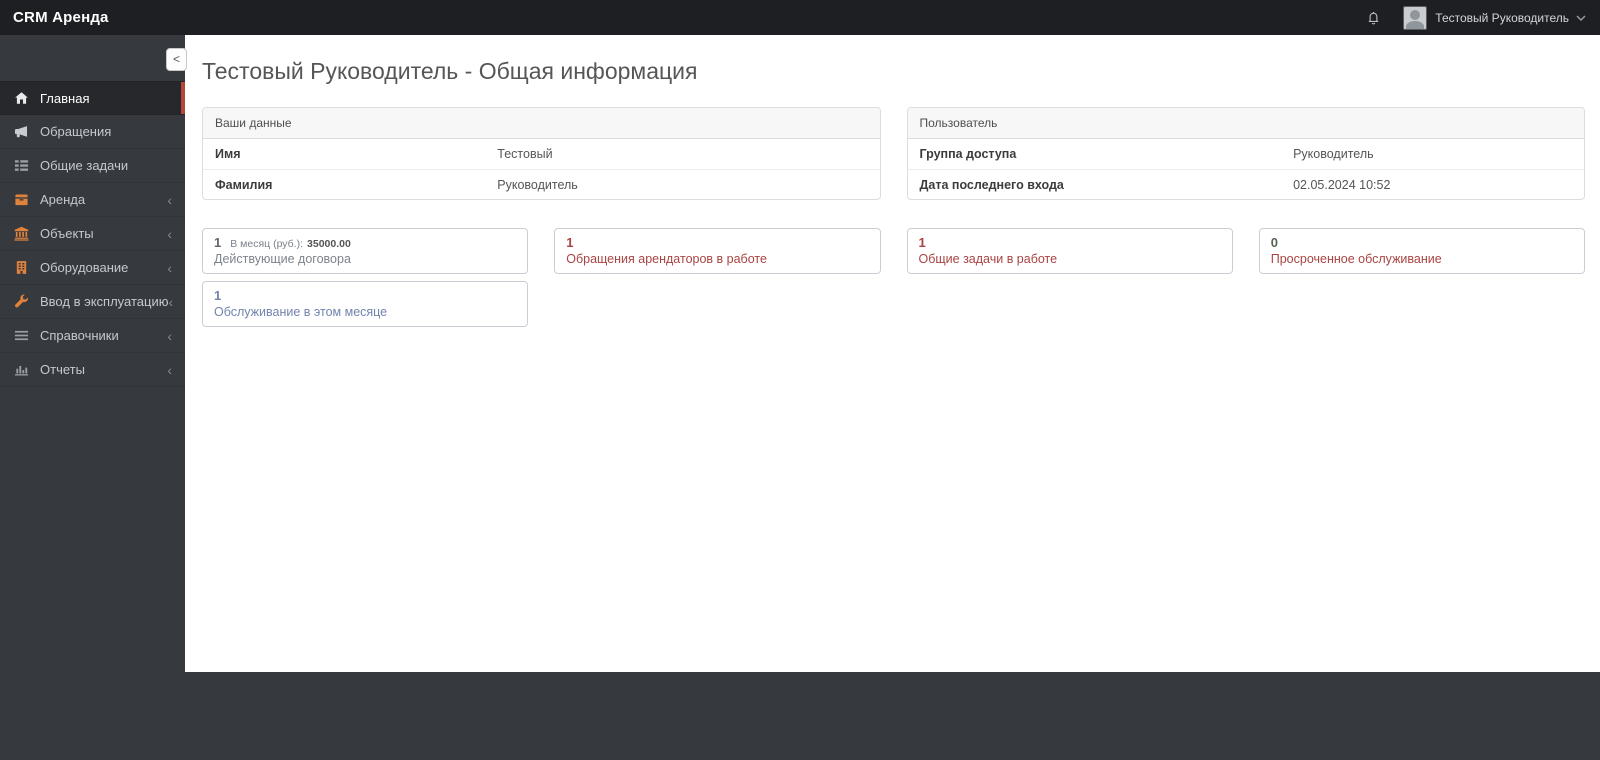  What do you see at coordinates (1245, 184) in the screenshot?
I see `table-row: Дата последнего входа 02.05.2024 10:52` at bounding box center [1245, 184].